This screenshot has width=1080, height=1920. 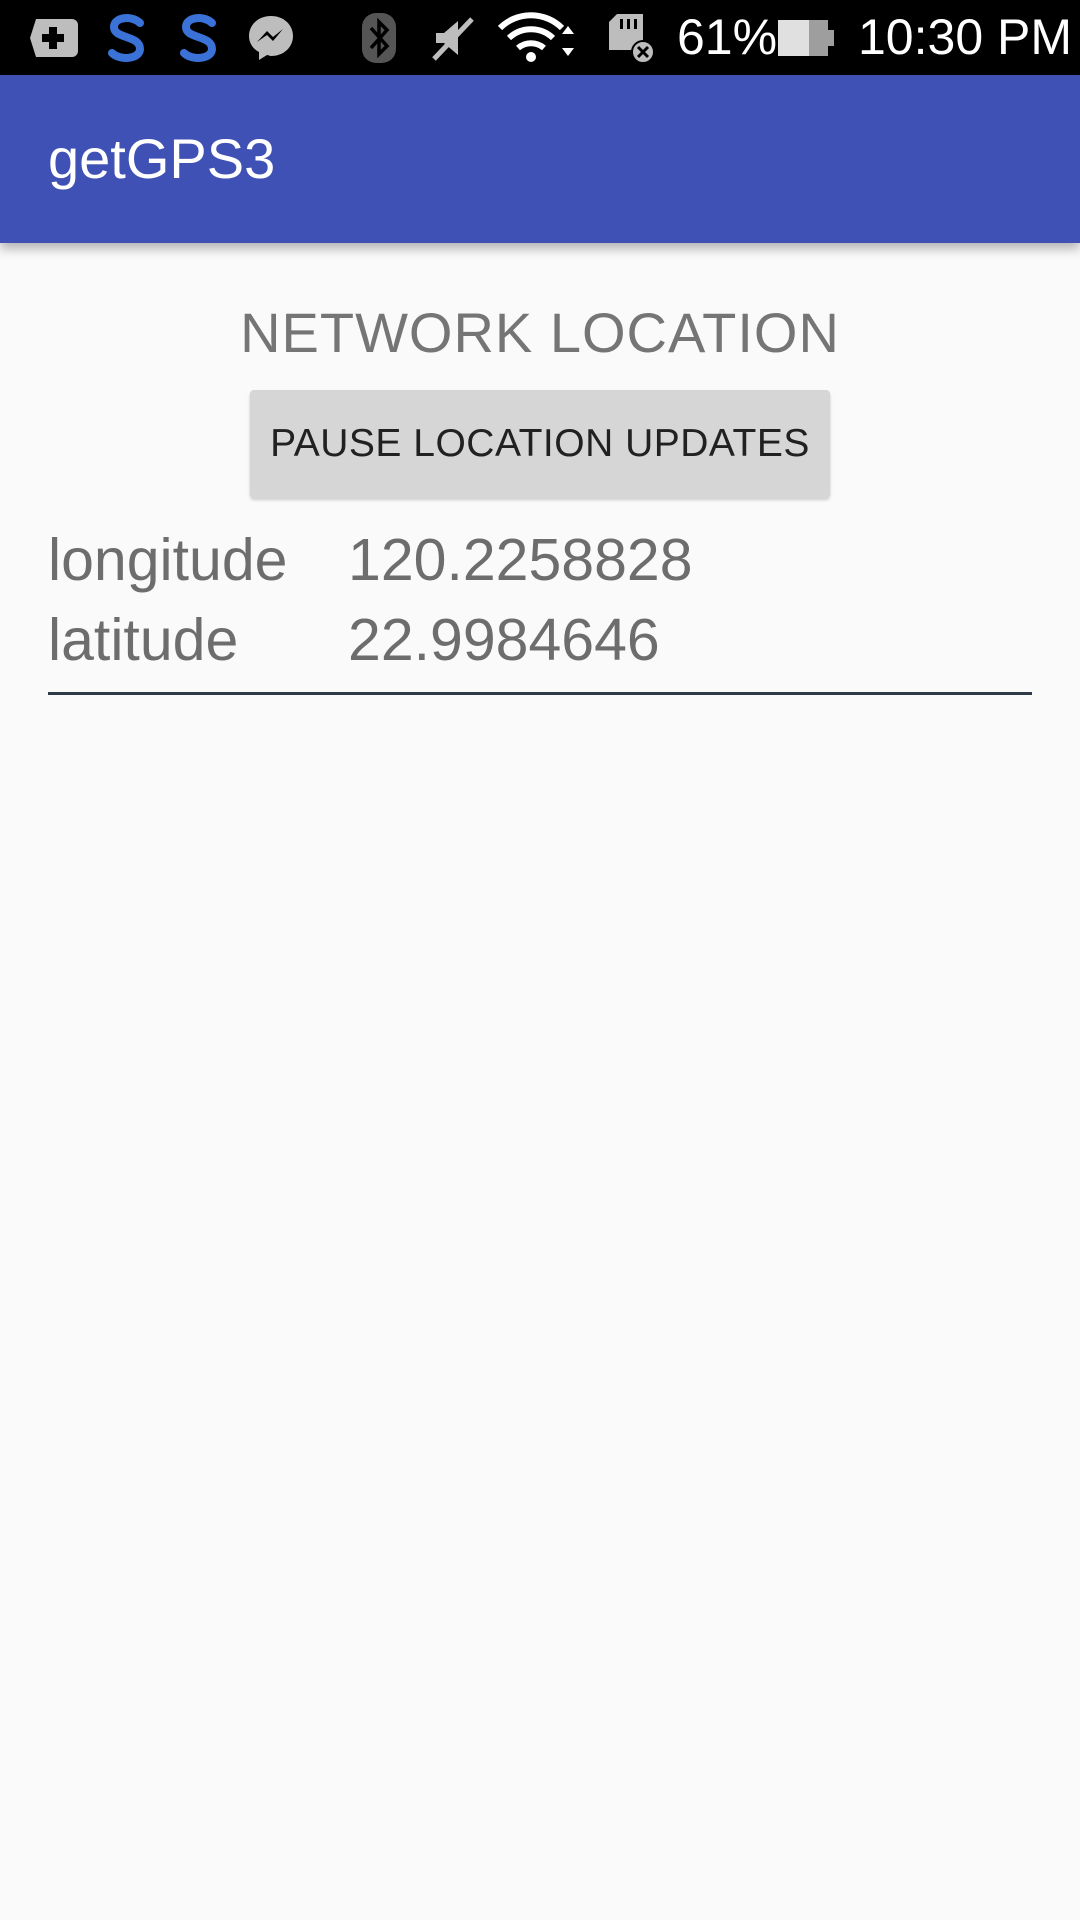 What do you see at coordinates (271, 37) in the screenshot?
I see `messenger-icon` at bounding box center [271, 37].